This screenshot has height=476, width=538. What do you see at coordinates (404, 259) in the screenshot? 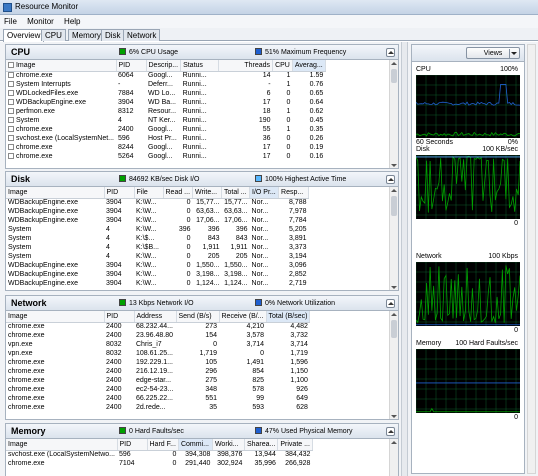
I see `pane-splitter` at bounding box center [404, 259].